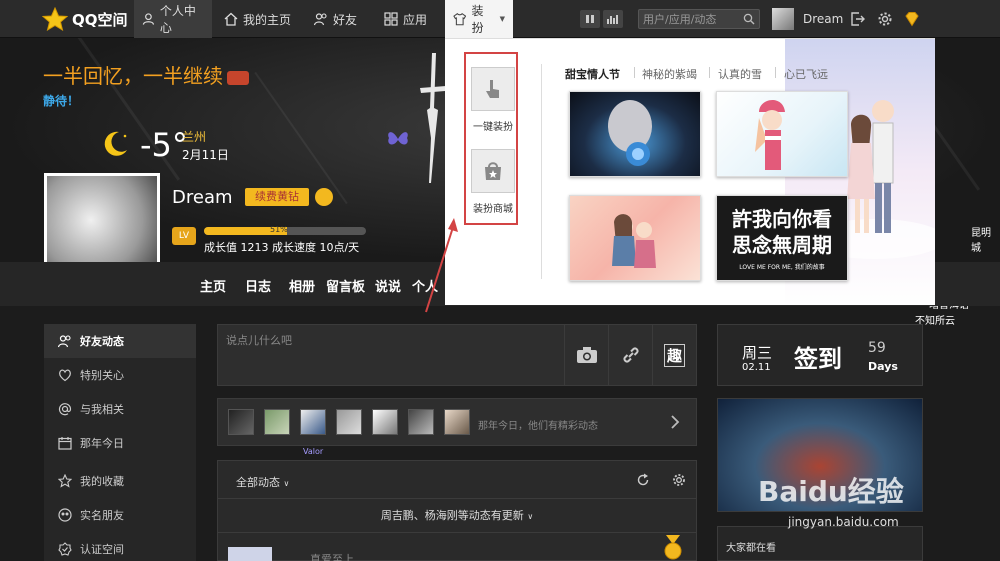 The width and height of the screenshot is (1000, 561). I want to click on tab-dress-up: 装扮 ▼, so click(479, 19).